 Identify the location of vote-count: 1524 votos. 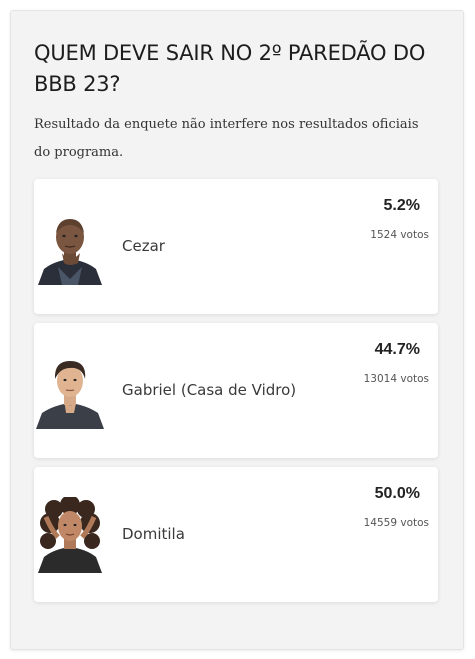
(399, 235).